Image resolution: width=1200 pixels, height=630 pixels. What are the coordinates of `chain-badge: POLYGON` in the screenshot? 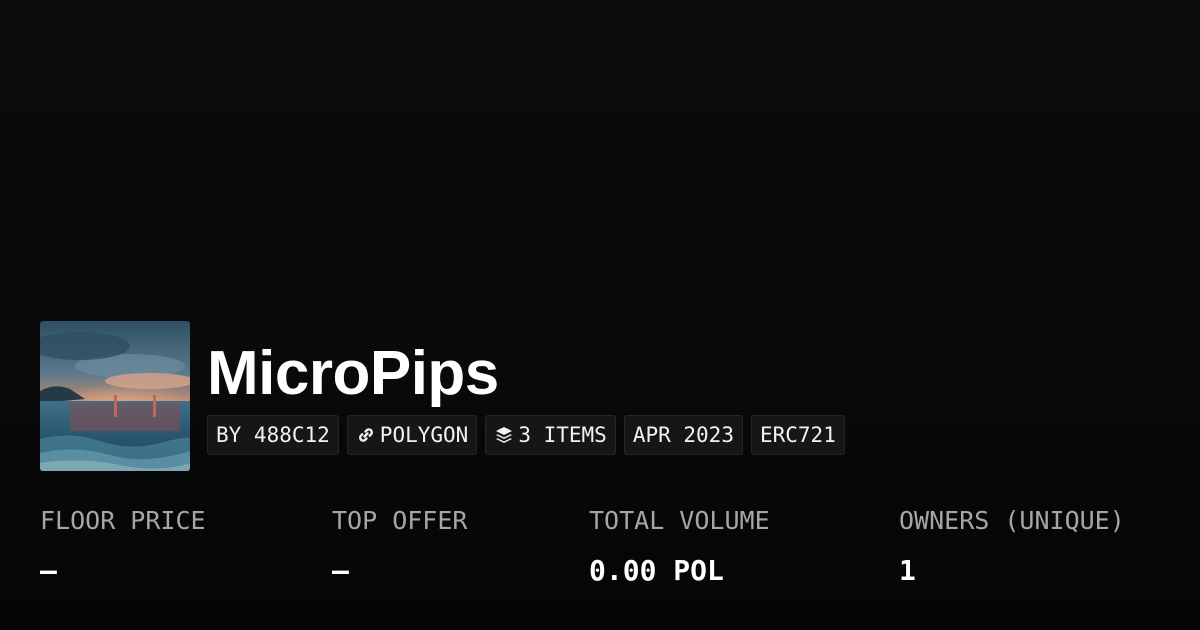 It's located at (412, 435).